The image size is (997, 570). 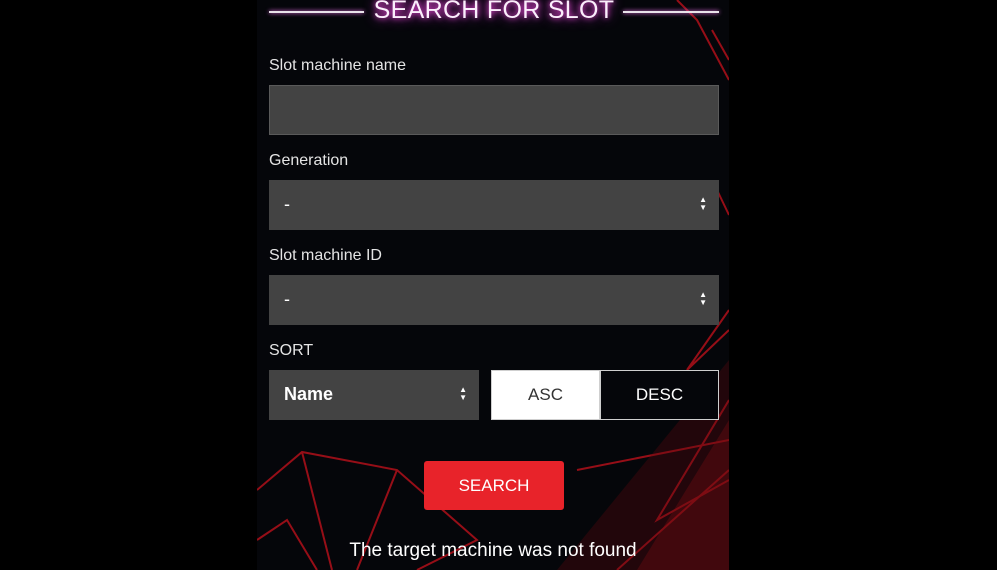 What do you see at coordinates (309, 394) in the screenshot?
I see `sort-select-value: Name` at bounding box center [309, 394].